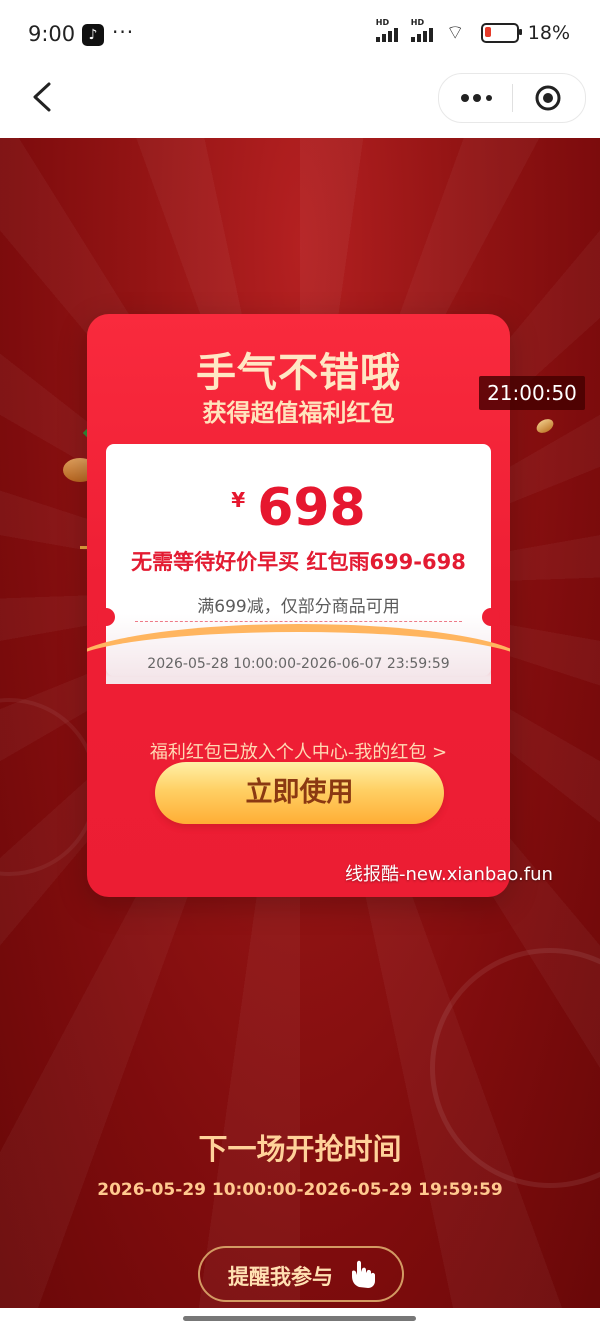 This screenshot has height=1333, width=600. I want to click on ticket-notch-left, so click(106, 617).